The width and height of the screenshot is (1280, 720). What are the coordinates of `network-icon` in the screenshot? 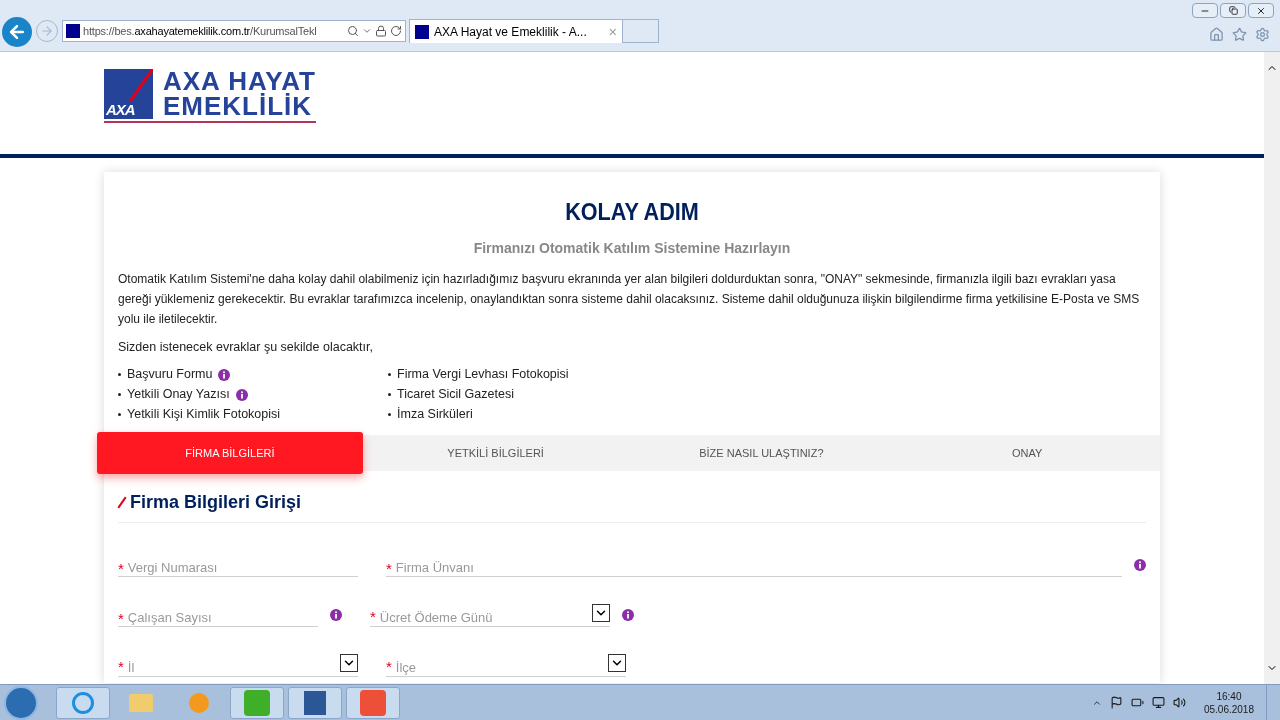 It's located at (1158, 702).